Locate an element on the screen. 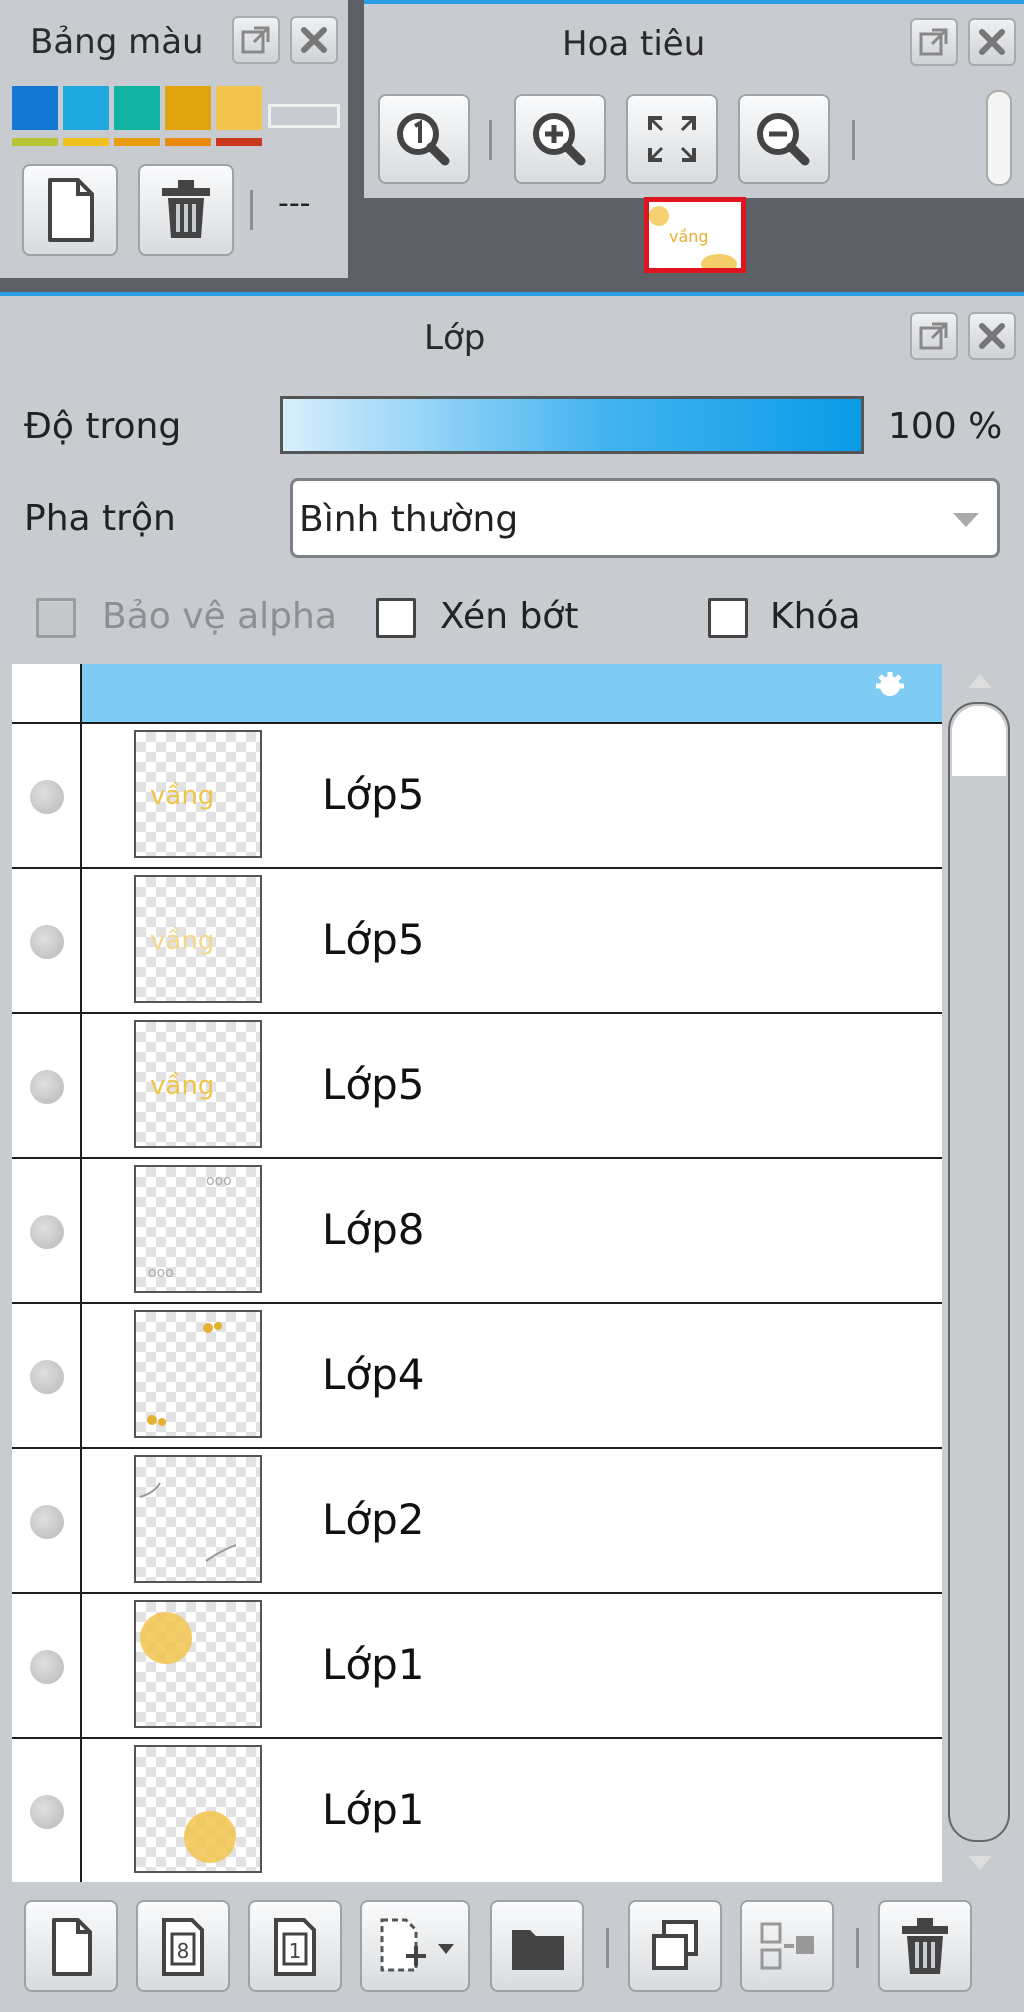 This screenshot has width=1024, height=2012. layer-row: ooo ooo Lớp8 is located at coordinates (477, 1231).